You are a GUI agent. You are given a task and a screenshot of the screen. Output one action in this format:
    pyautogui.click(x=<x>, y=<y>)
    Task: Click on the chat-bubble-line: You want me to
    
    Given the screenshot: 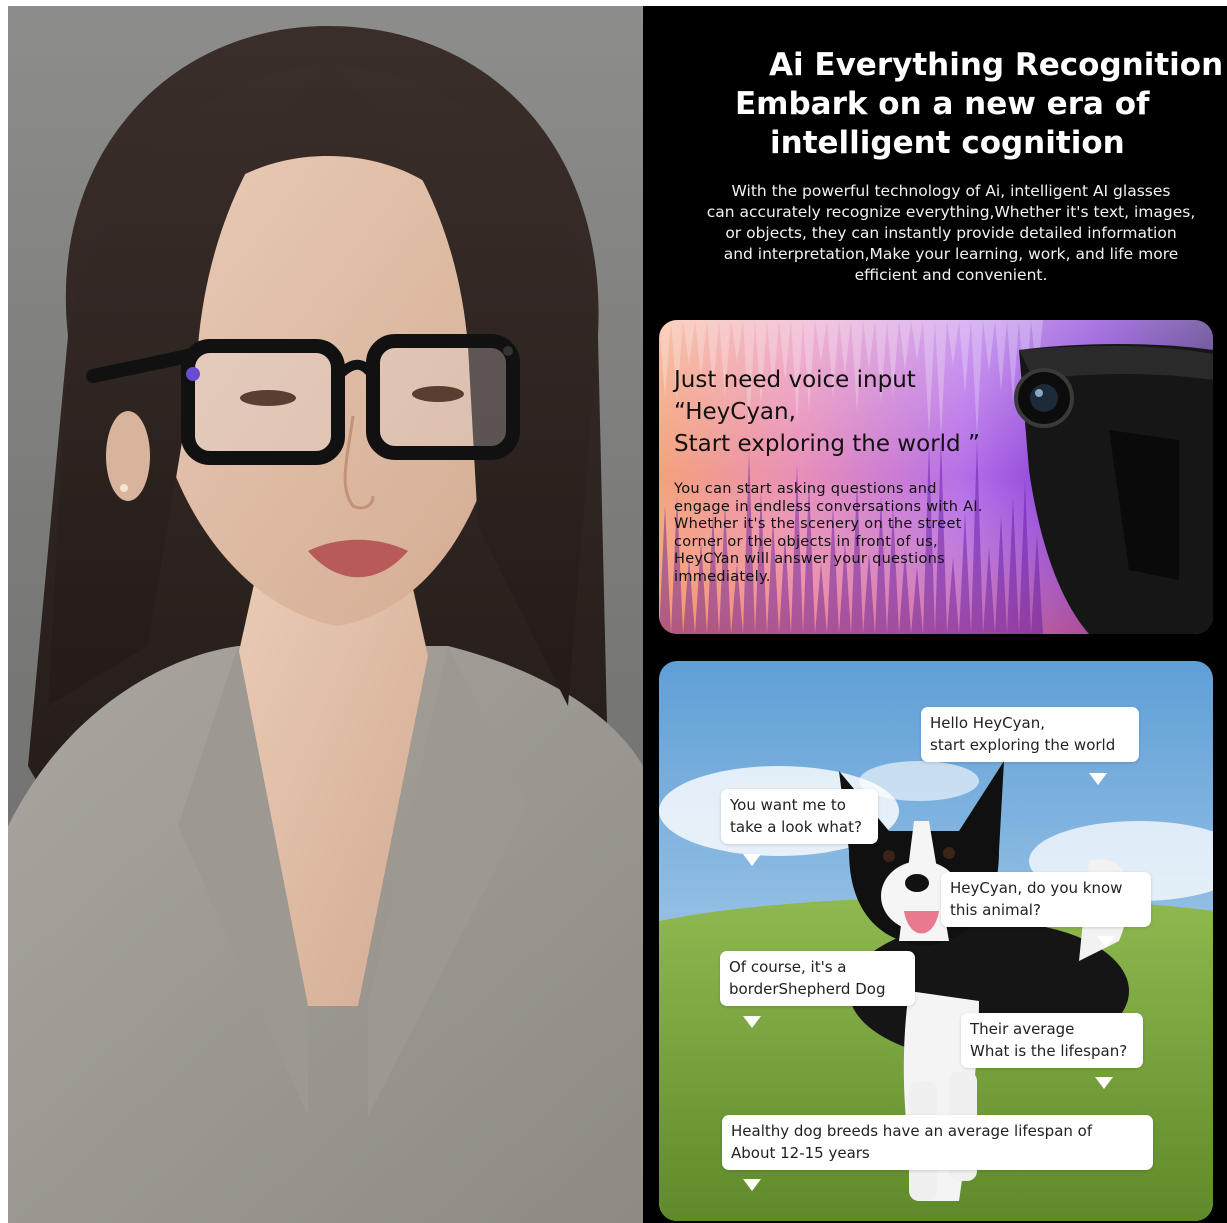 What is the action you would take?
    pyautogui.click(x=788, y=805)
    